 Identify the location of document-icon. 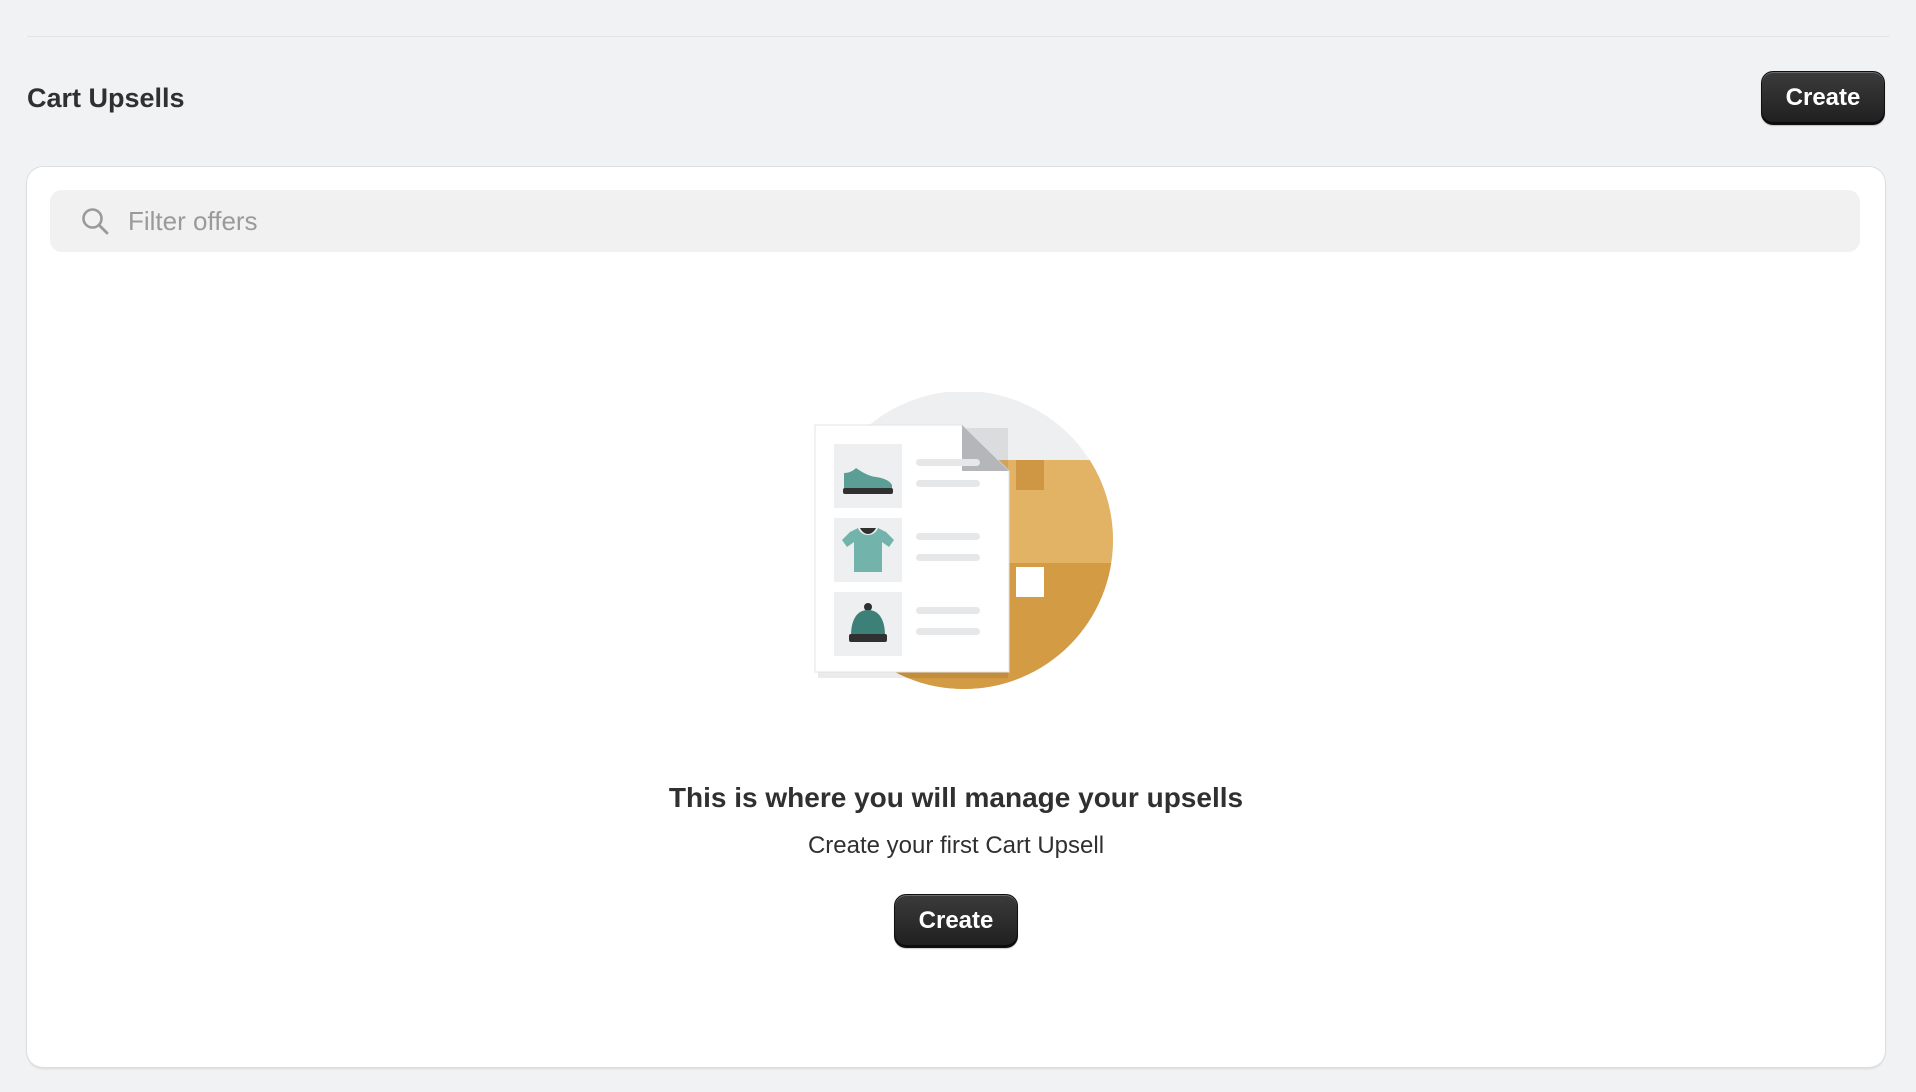
(912, 548).